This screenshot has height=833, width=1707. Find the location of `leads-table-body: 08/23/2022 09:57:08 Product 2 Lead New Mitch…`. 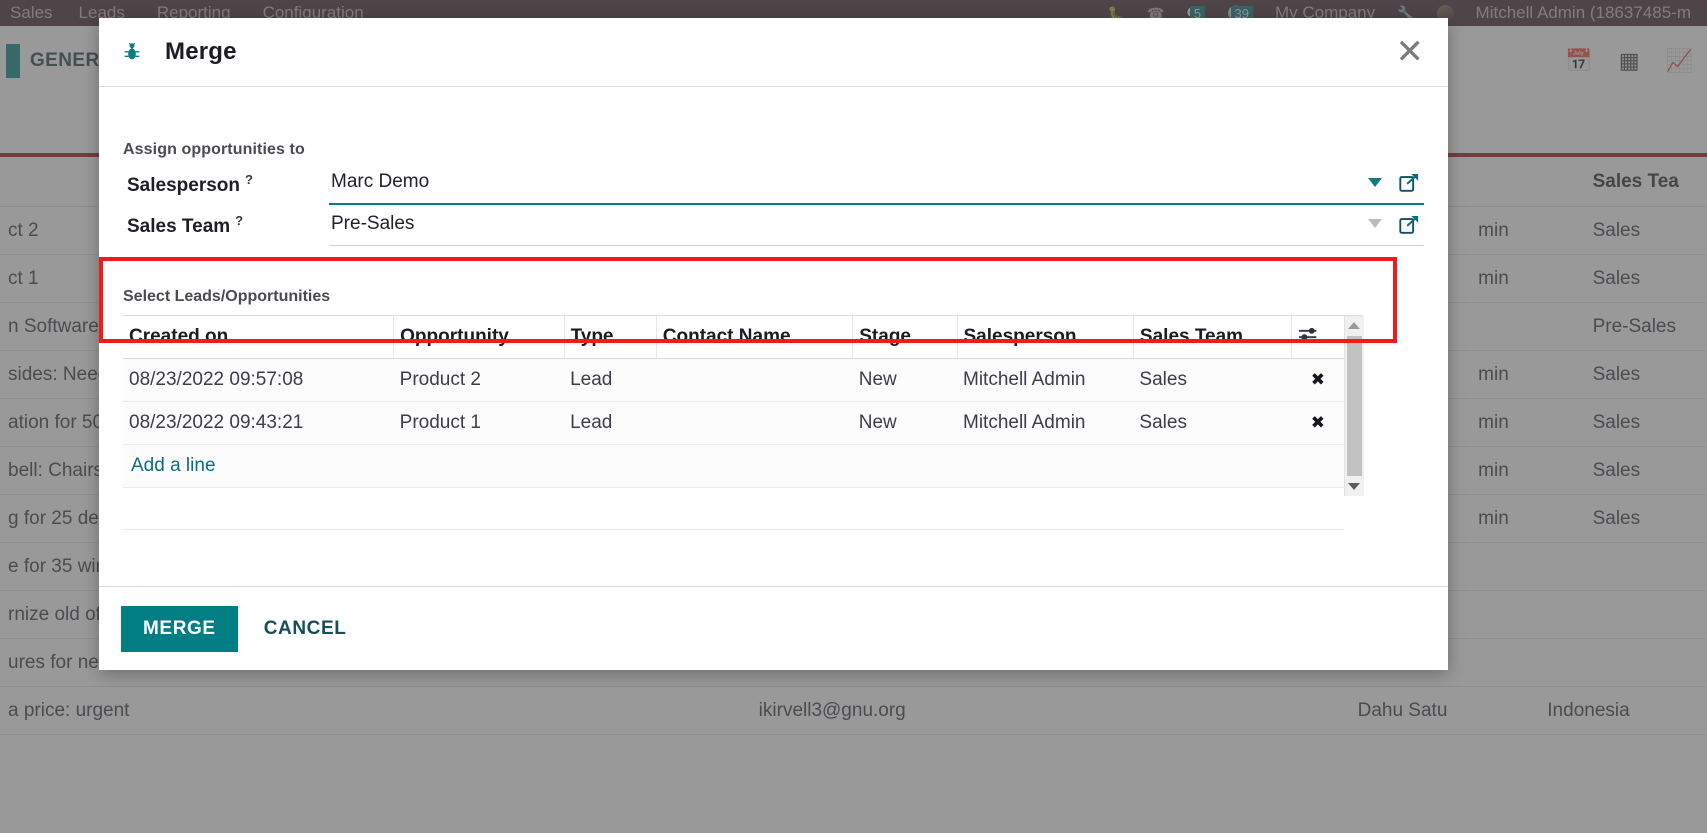

leads-table-body: 08/23/2022 09:57:08 Product 2 Lead New Mitch… is located at coordinates (733, 444).